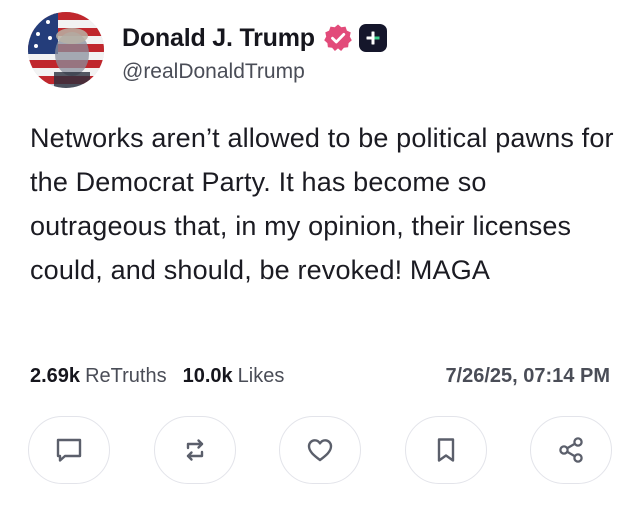 This screenshot has width=640, height=518. What do you see at coordinates (261, 375) in the screenshot?
I see `likes-label: Likes` at bounding box center [261, 375].